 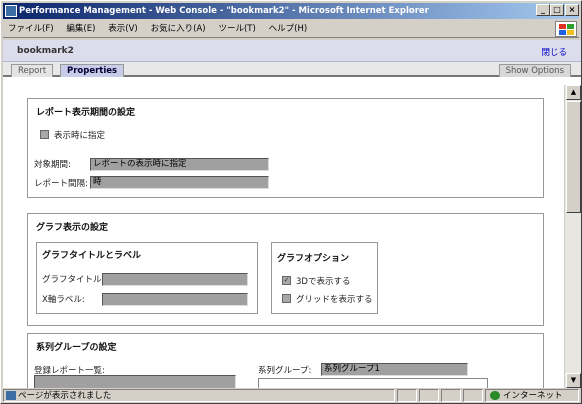 What do you see at coordinates (543, 10) in the screenshot?
I see `minimize-button: _` at bounding box center [543, 10].